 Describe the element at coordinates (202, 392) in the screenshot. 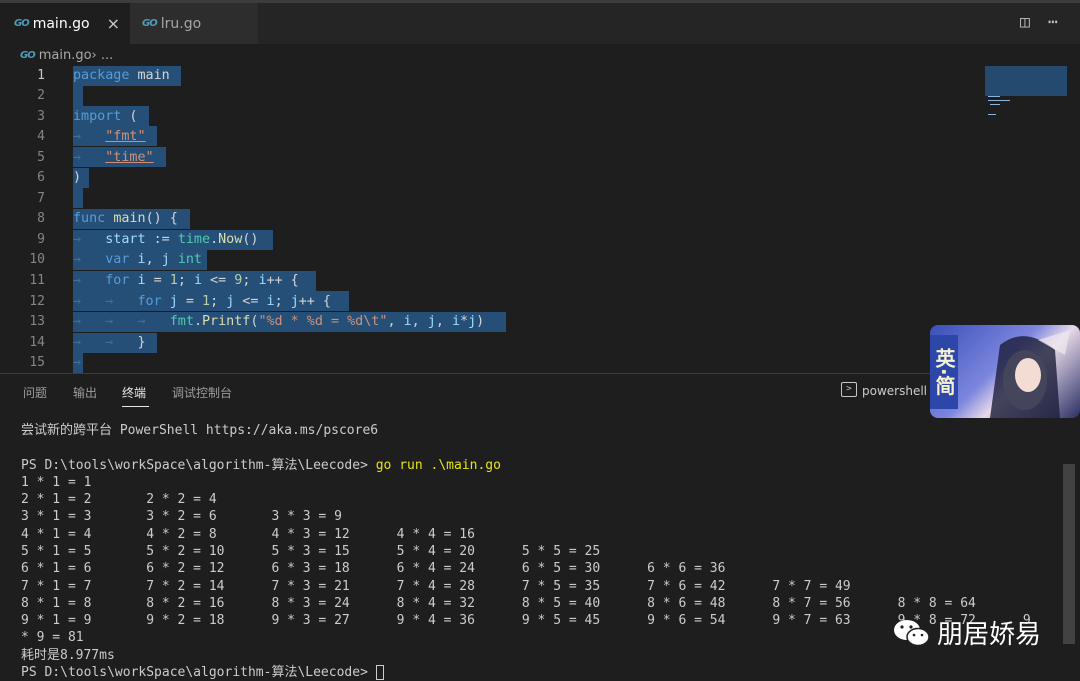

I see `tab-debug-console: 调试控制台` at that location.